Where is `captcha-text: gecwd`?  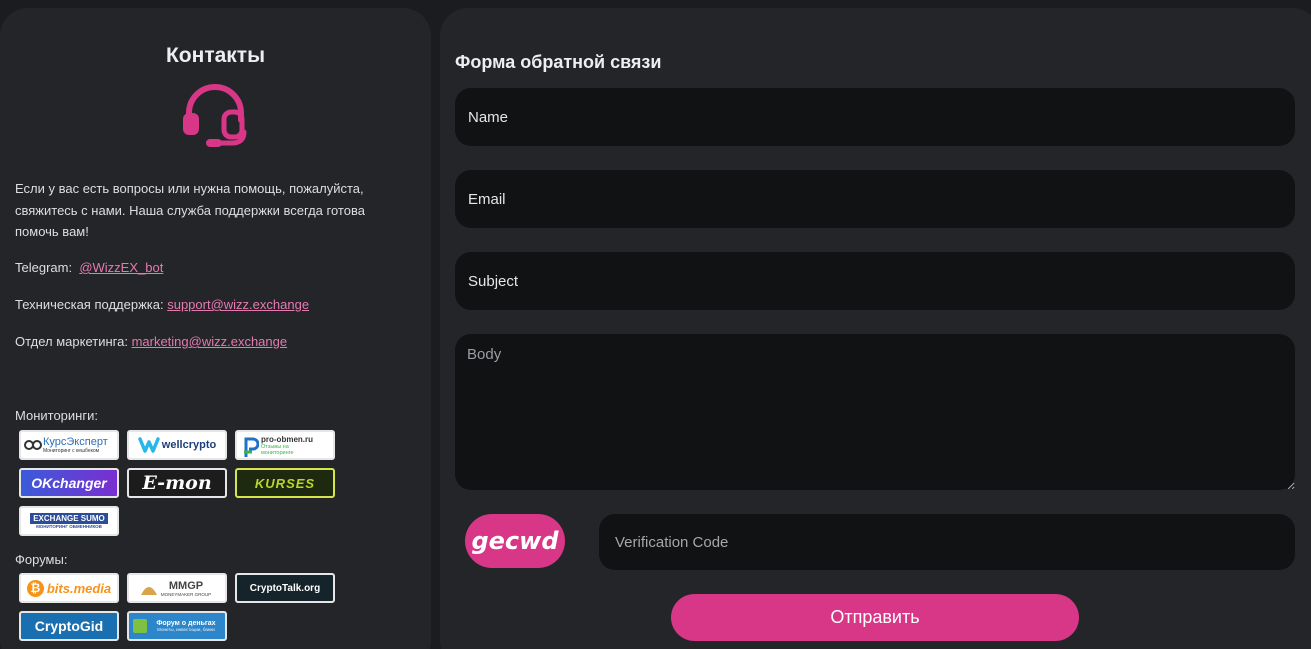 captcha-text: gecwd is located at coordinates (515, 541).